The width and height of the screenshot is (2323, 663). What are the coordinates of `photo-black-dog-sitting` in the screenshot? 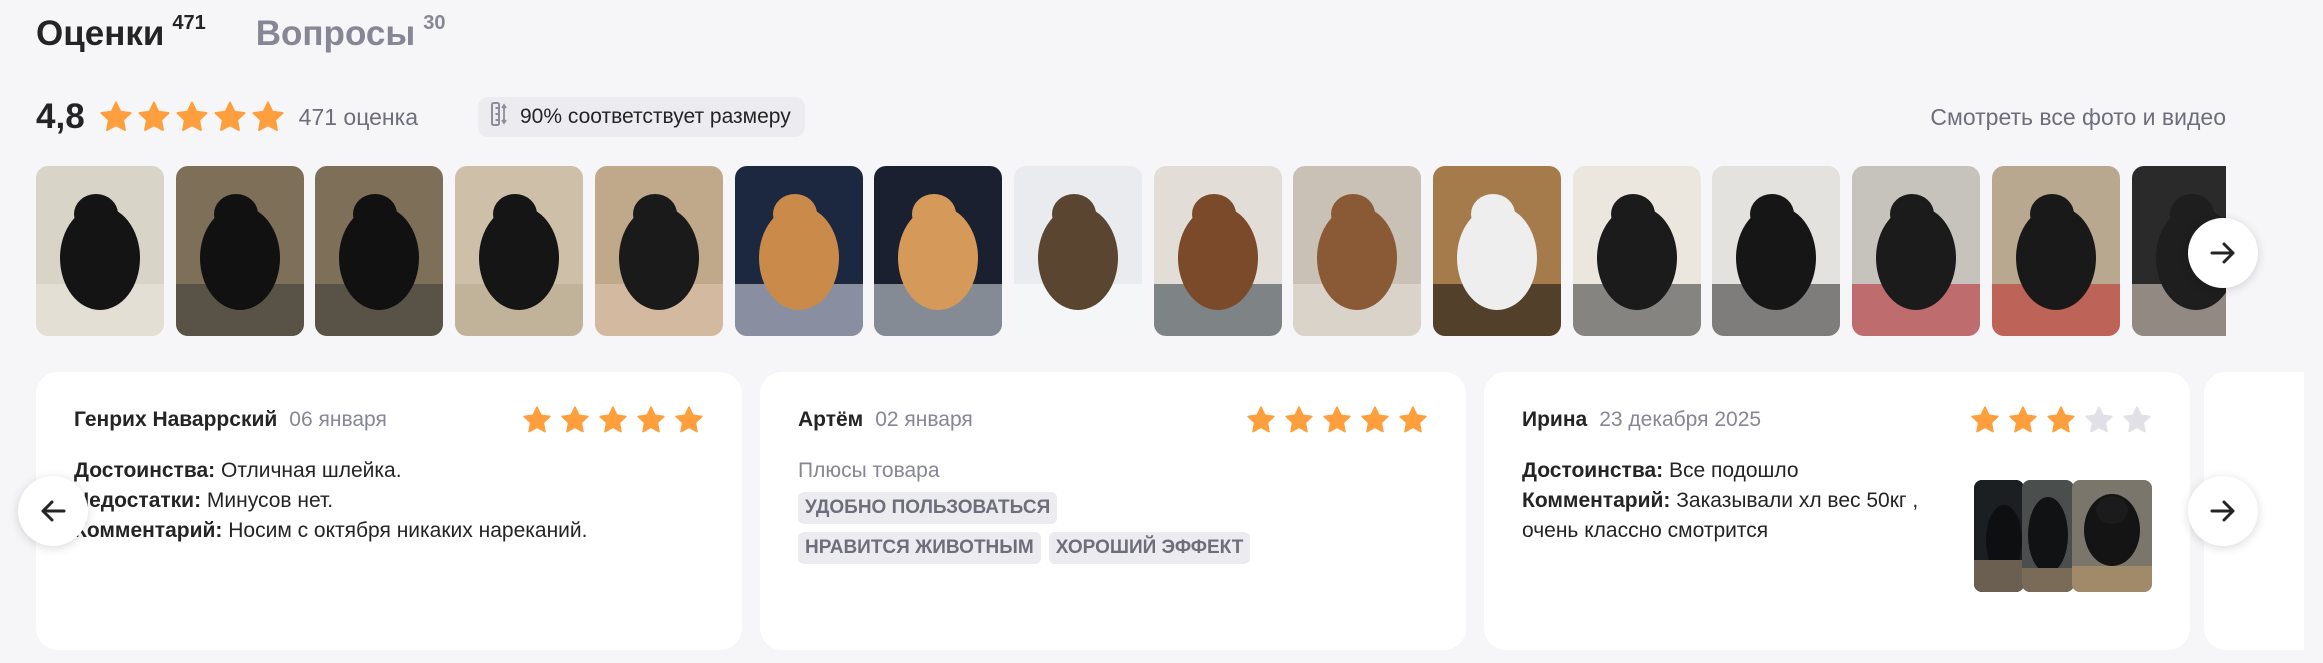 It's located at (100, 251).